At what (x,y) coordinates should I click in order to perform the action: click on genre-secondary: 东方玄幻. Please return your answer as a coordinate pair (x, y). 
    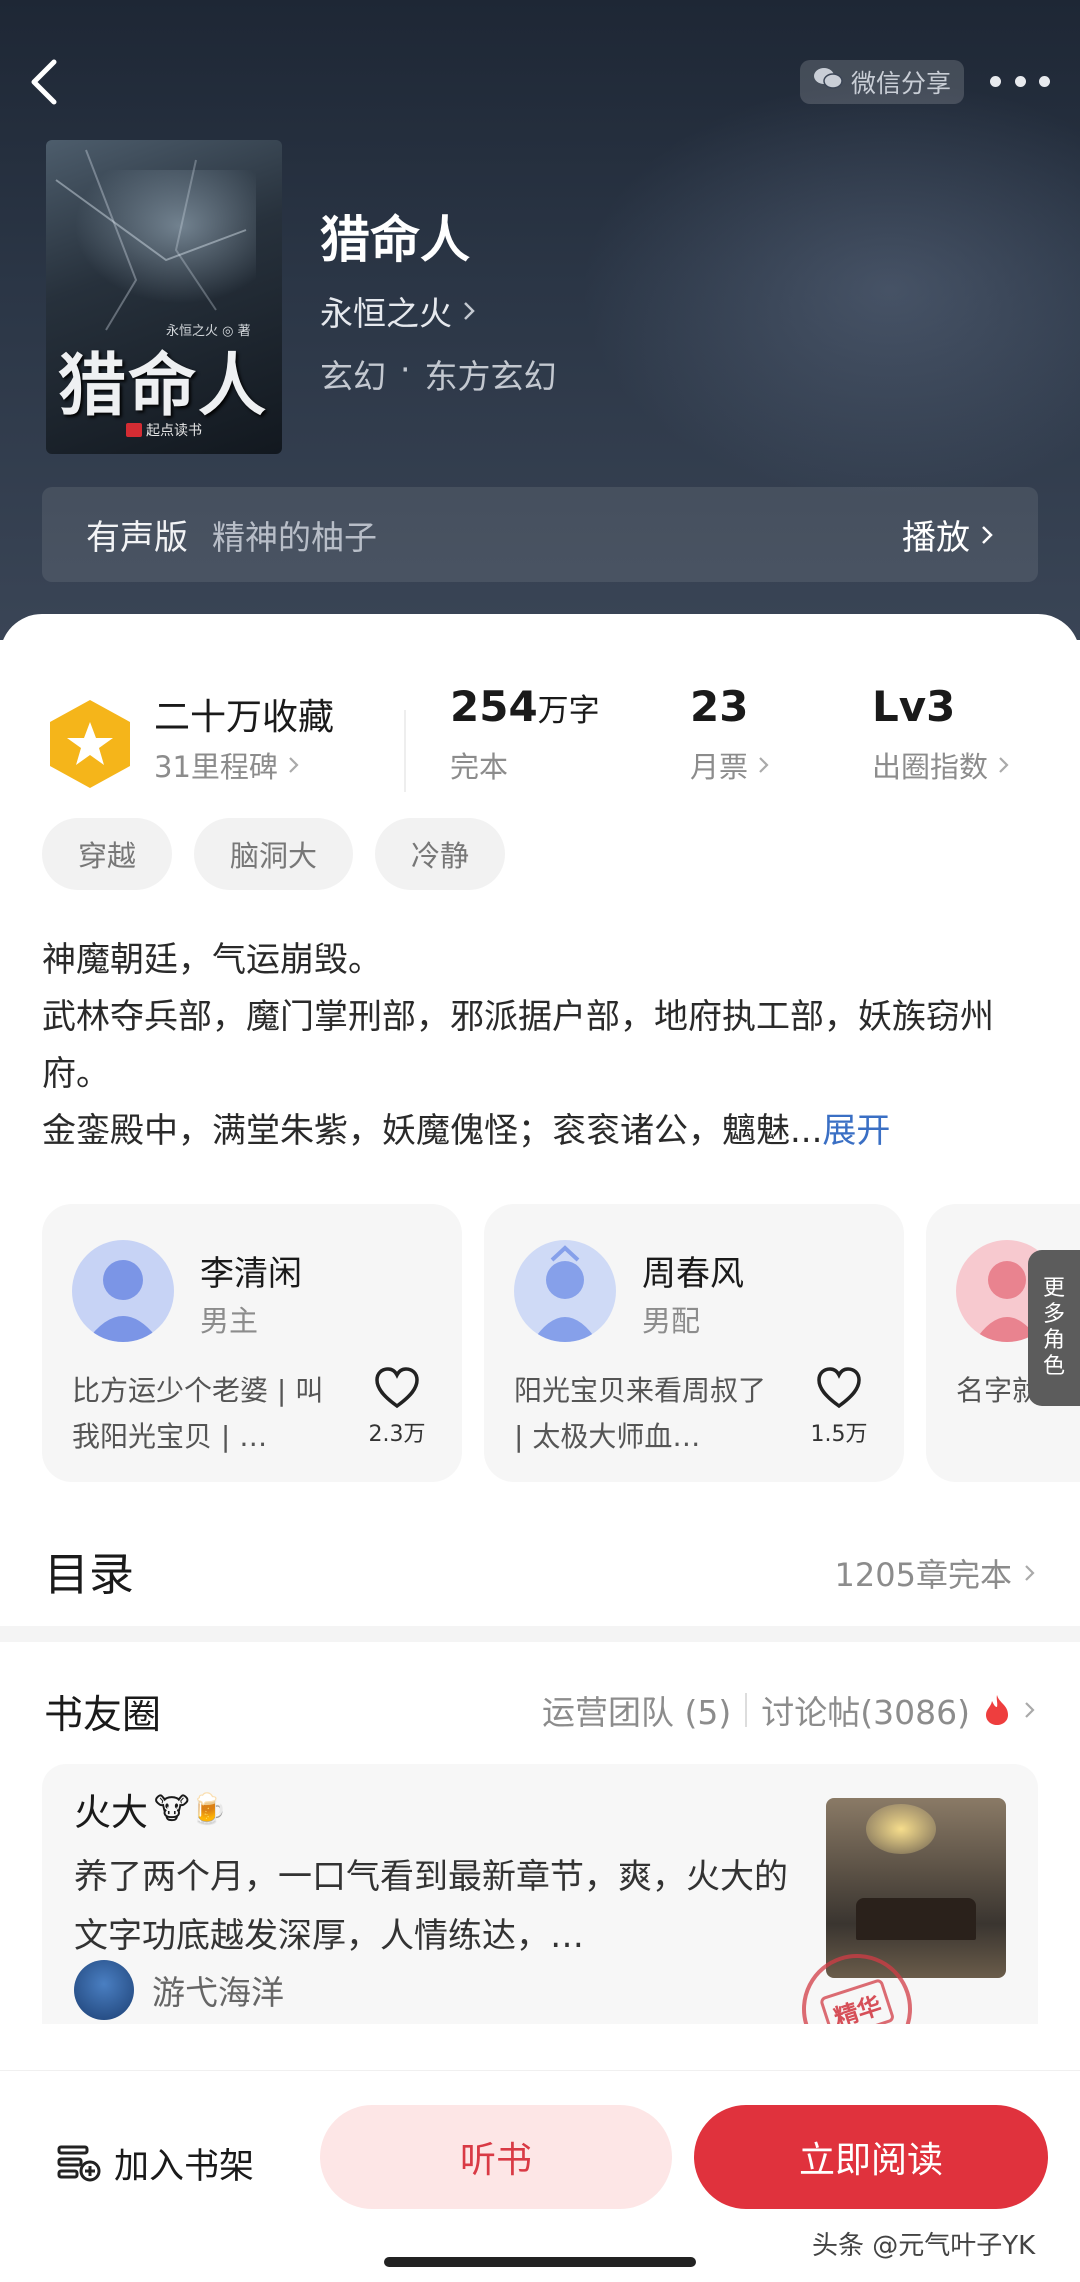
    Looking at the image, I should click on (491, 374).